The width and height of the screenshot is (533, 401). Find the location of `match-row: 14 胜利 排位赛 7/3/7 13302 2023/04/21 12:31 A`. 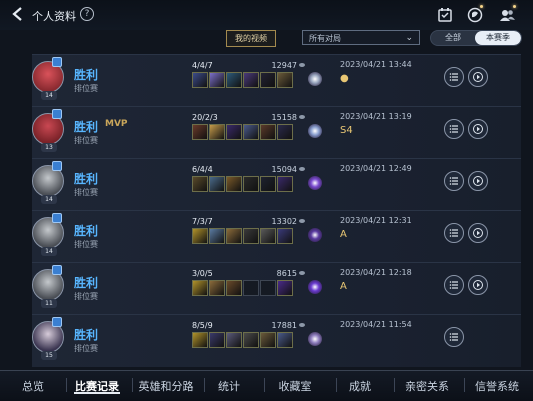

match-row: 14 胜利 排位赛 7/3/7 13302 2023/04/21 12:31 A is located at coordinates (276, 236).